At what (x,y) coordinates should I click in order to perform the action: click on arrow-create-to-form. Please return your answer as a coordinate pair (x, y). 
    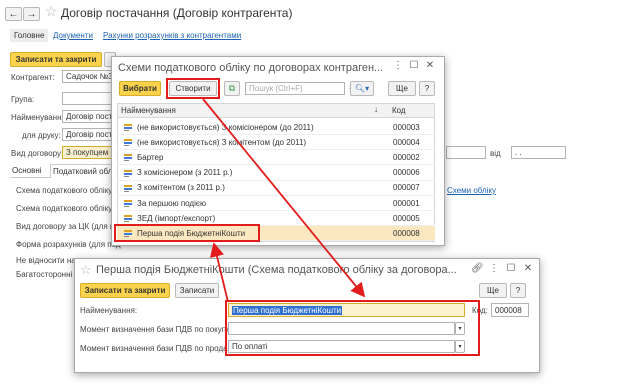
    Looking at the image, I should click on (284, 198).